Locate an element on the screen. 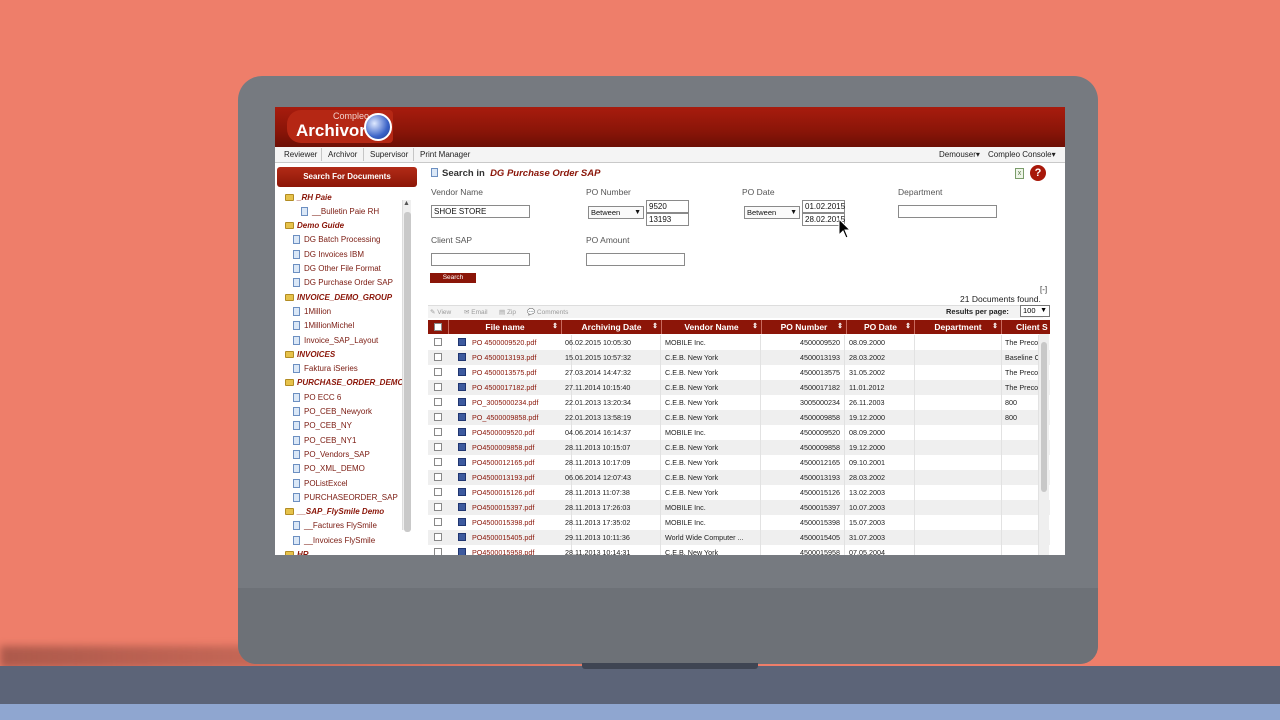 This screenshot has height=720, width=1280. view-button: ✎ View is located at coordinates (440, 312).